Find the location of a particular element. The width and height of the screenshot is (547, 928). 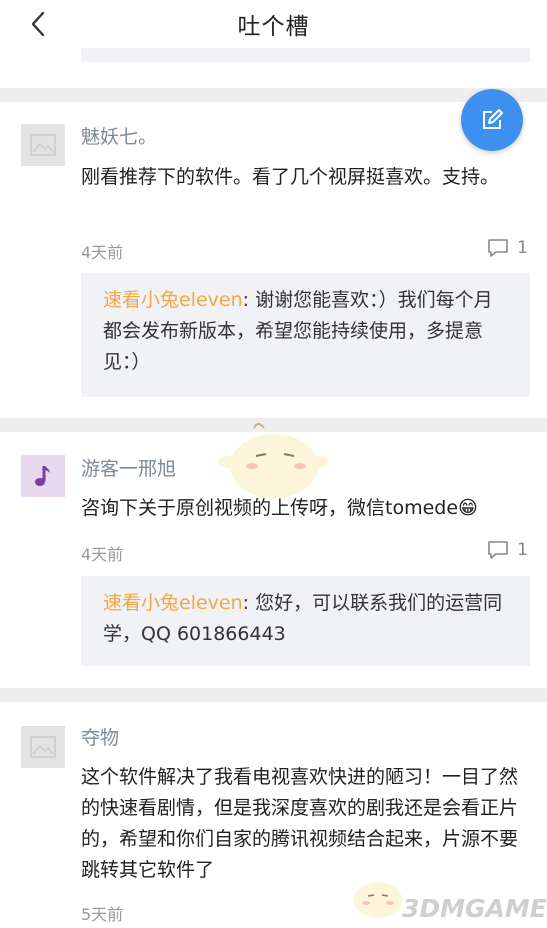

comment-username: 游客一邢旭 is located at coordinates (128, 467).